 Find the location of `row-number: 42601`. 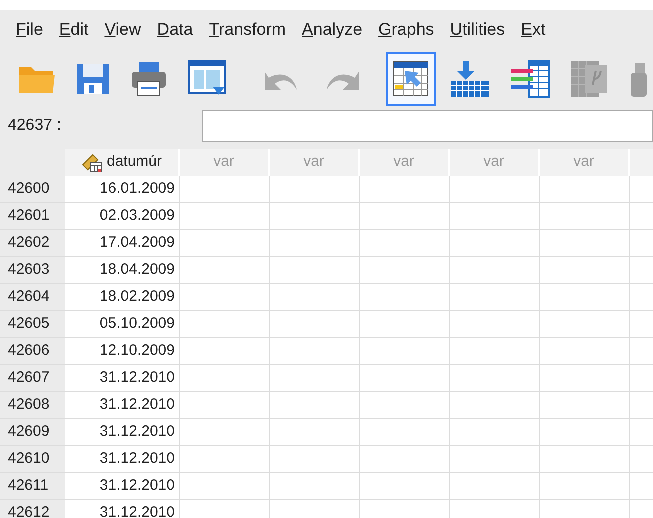

row-number: 42601 is located at coordinates (32, 216).